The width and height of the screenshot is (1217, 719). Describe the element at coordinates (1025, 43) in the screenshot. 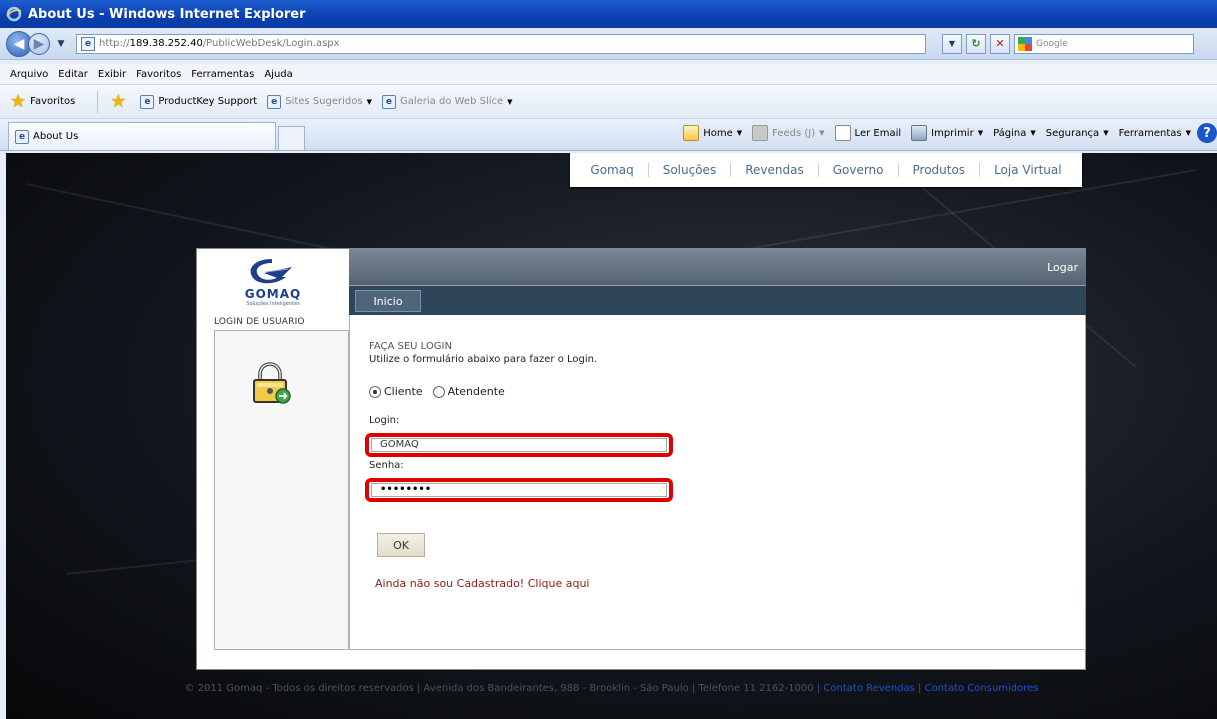

I see `google-icon` at that location.